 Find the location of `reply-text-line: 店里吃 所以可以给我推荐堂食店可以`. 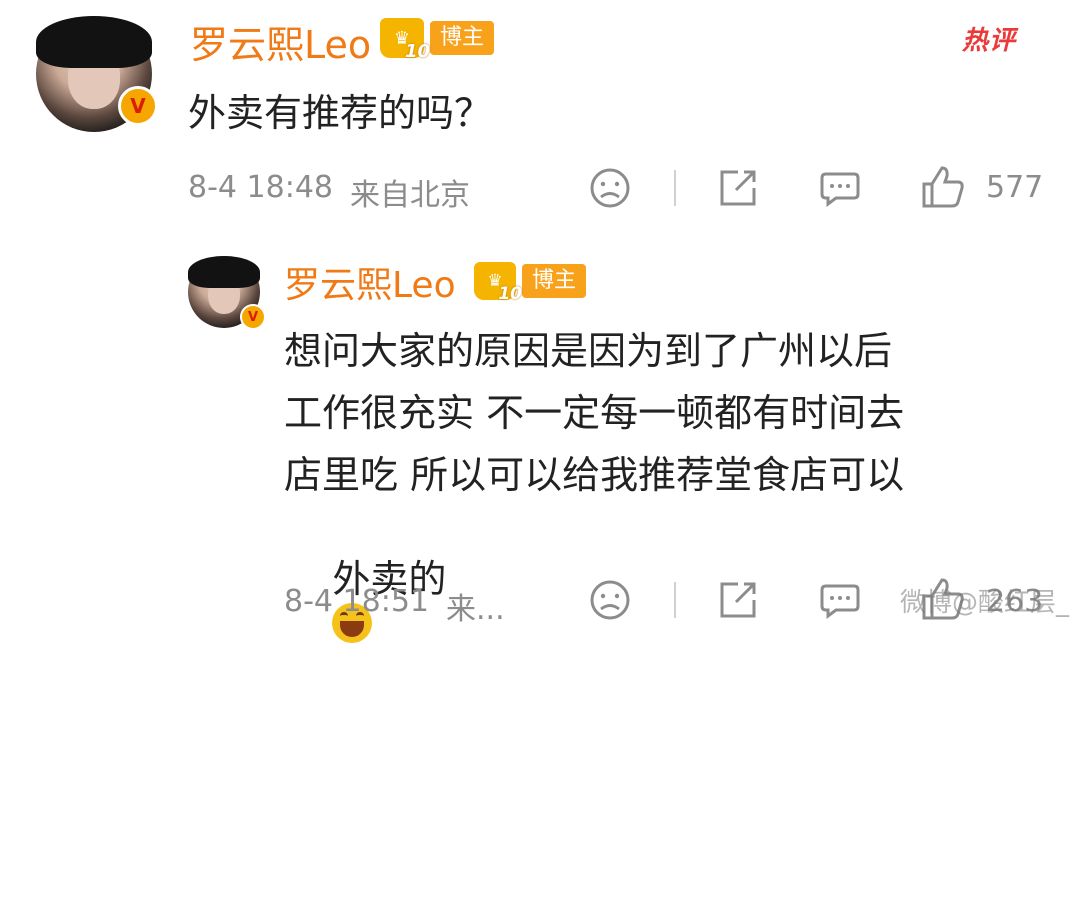

reply-text-line: 店里吃 所以可以给我推荐堂食店可以 is located at coordinates (594, 475).